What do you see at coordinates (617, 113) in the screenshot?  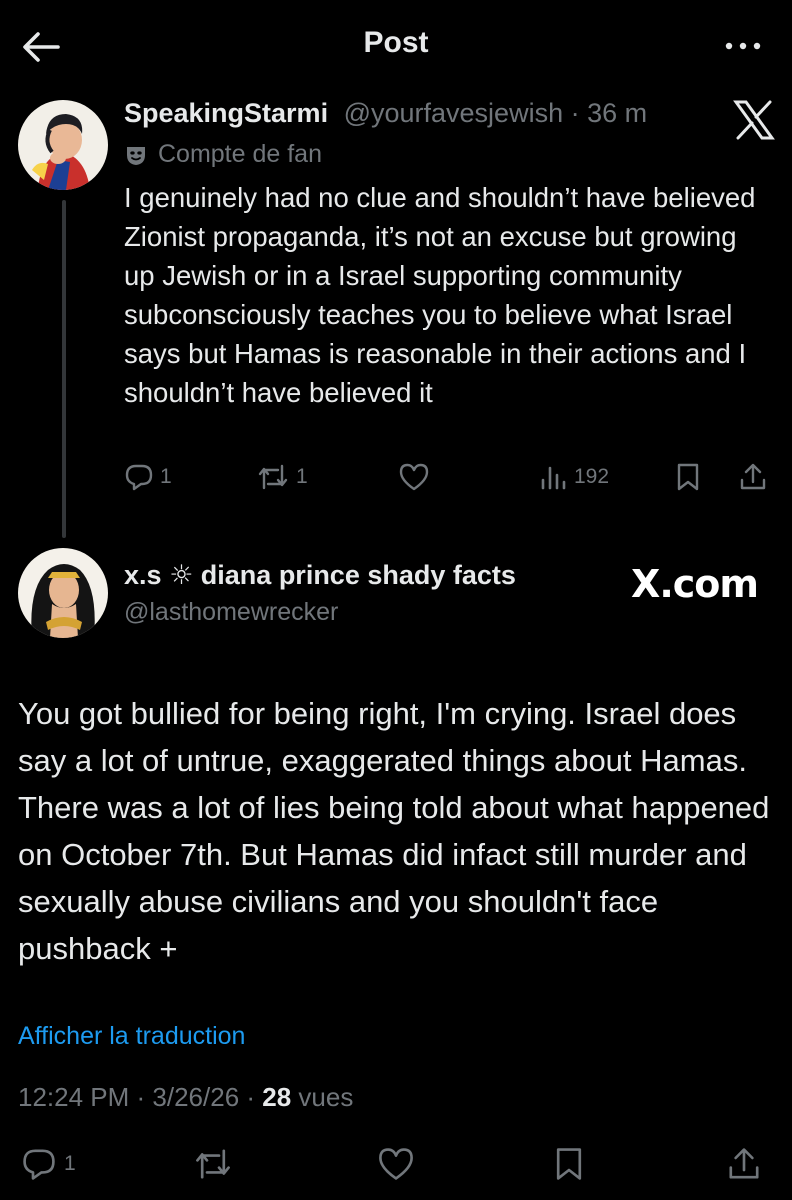 I see `tweet1-time: 36 m` at bounding box center [617, 113].